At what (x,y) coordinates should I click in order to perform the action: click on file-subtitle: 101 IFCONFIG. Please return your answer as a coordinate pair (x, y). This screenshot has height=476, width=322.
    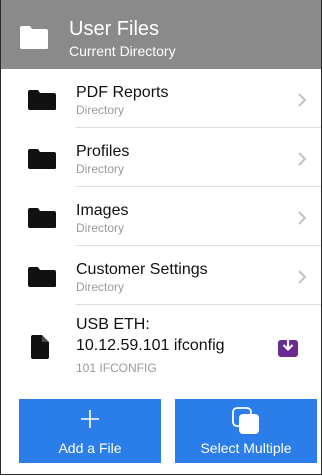
    Looking at the image, I should click on (116, 368).